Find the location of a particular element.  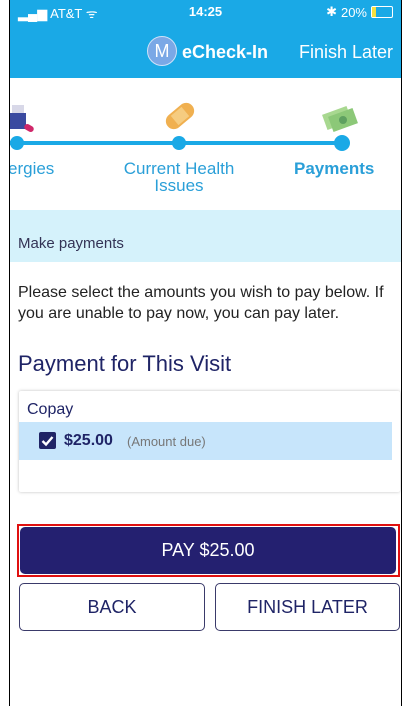

allergy-icon is located at coordinates (22, 118).